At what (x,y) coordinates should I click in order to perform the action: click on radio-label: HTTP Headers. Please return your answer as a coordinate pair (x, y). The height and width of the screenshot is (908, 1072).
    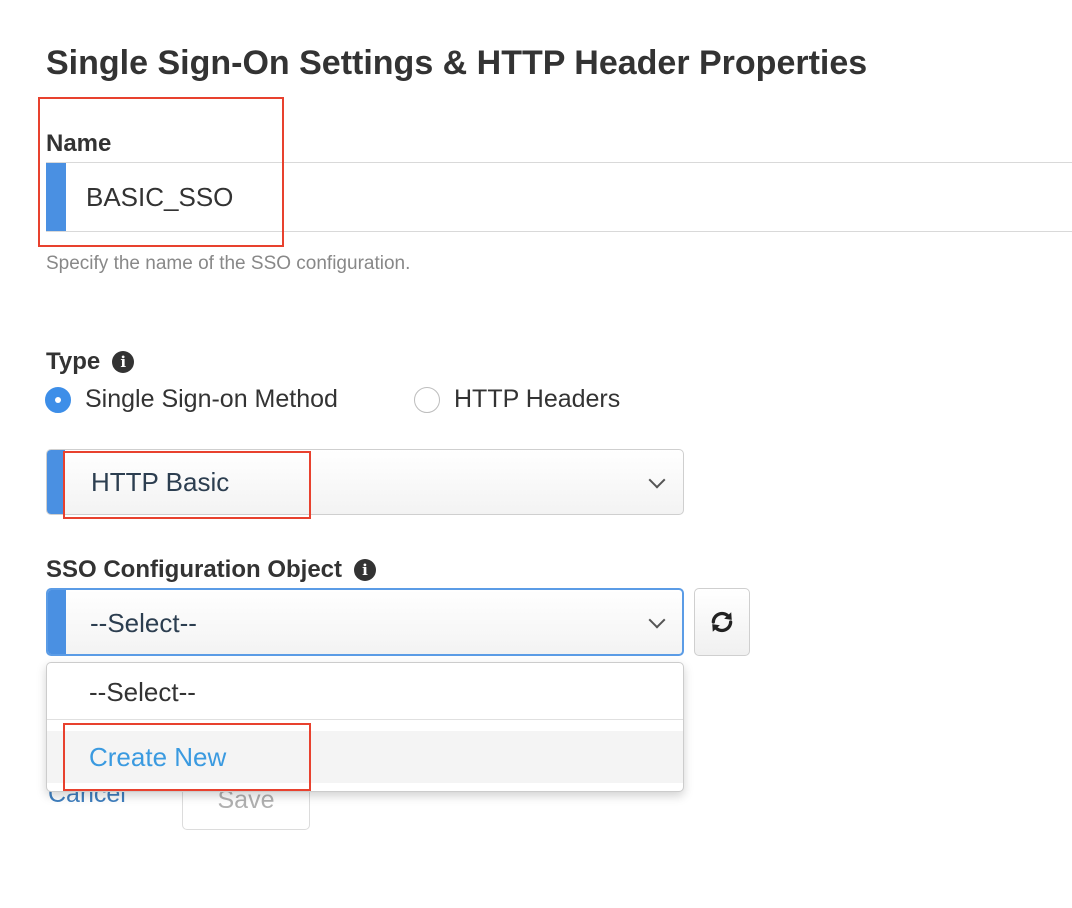
    Looking at the image, I should click on (537, 399).